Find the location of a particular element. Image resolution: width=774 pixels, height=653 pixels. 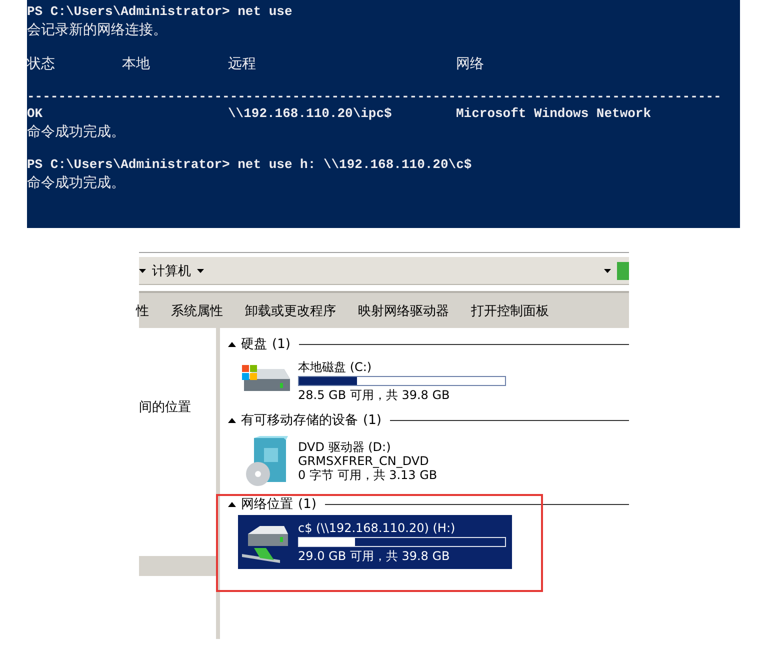

toolbar-button: 映射网络驱动器 is located at coordinates (403, 311).